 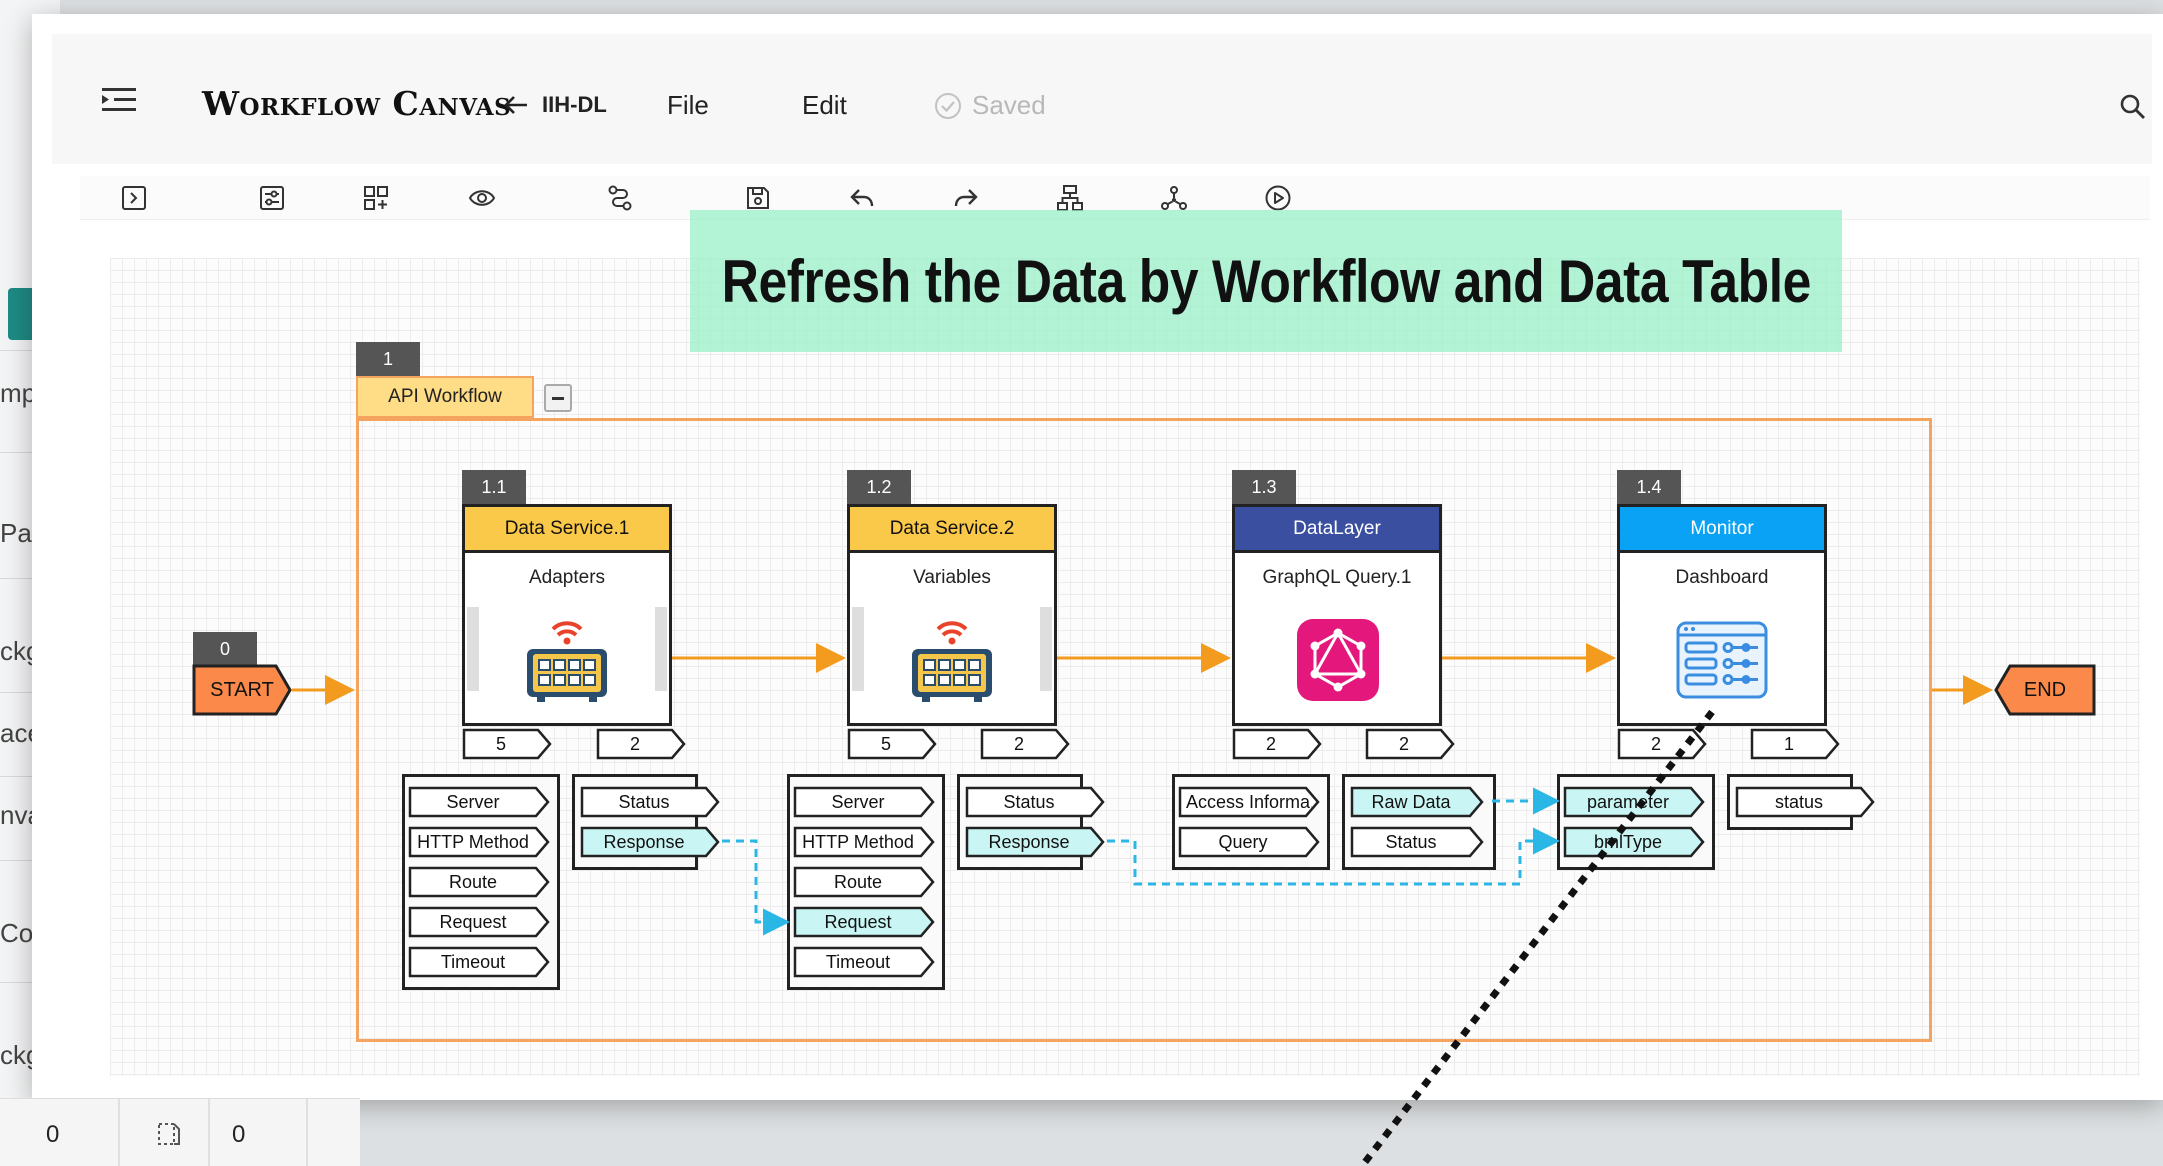 What do you see at coordinates (169, 1137) in the screenshot?
I see `selection-icon` at bounding box center [169, 1137].